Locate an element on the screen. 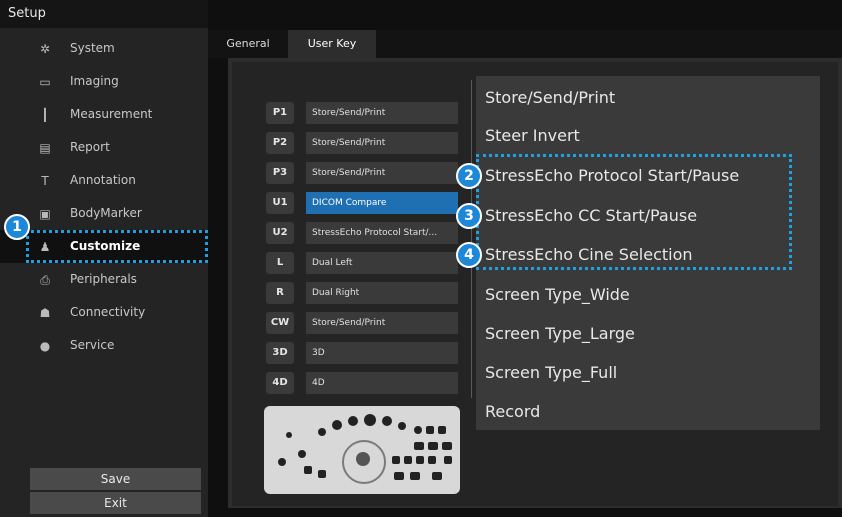 This screenshot has height=517, width=842. dropdown-option: Screen Type_Full is located at coordinates (551, 372).